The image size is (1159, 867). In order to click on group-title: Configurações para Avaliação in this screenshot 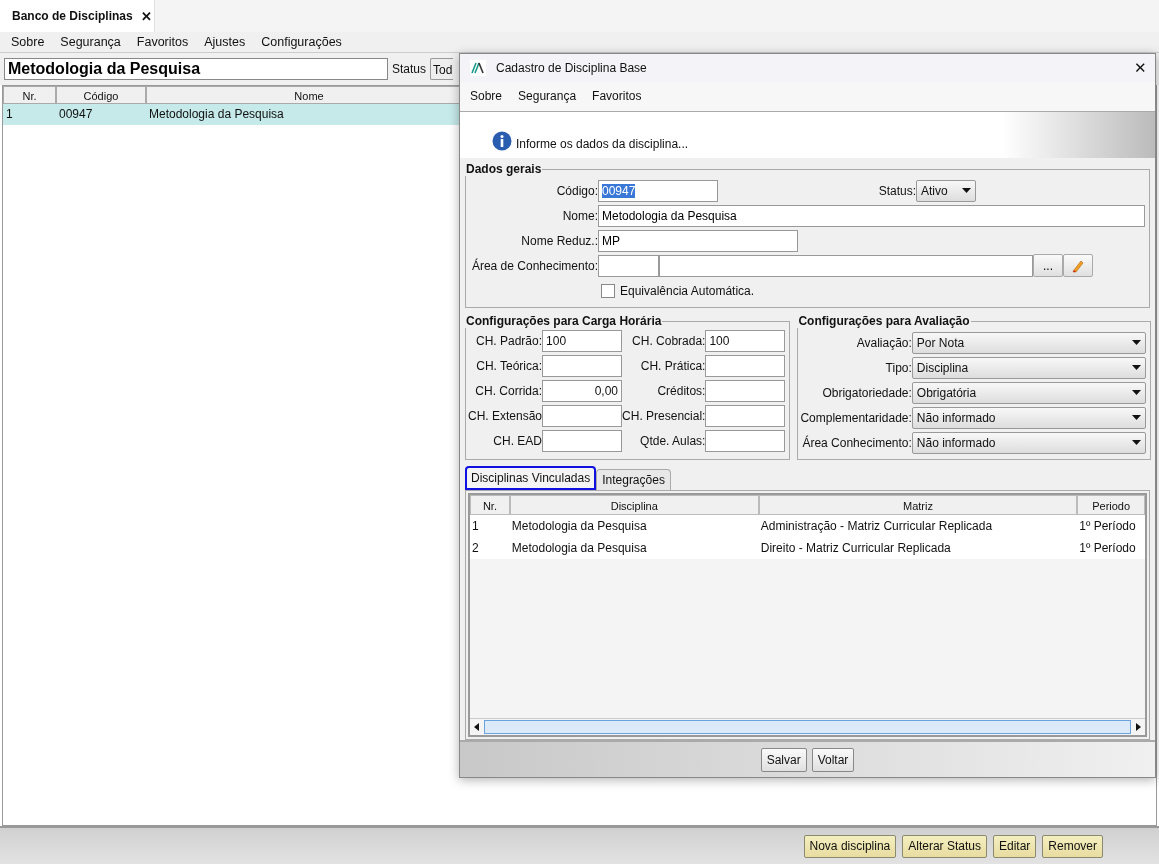, I will do `click(884, 321)`.